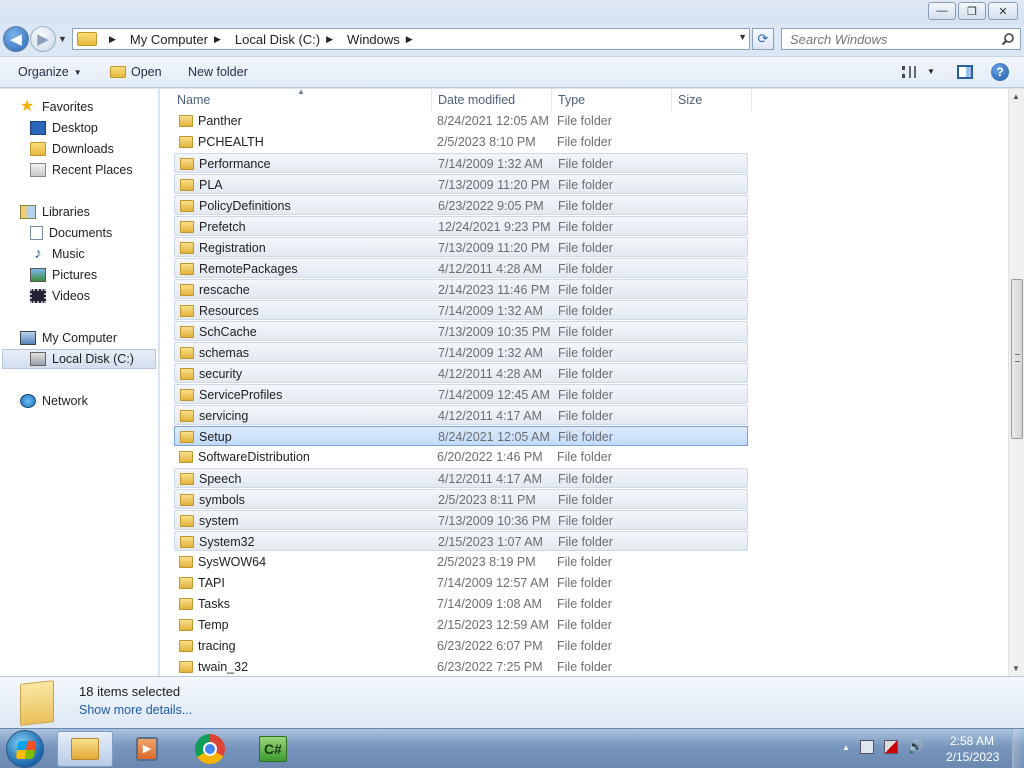 The height and width of the screenshot is (768, 1024). I want to click on file-row: Prefetch 12/24/2021 9:23 PM File folder, so click(461, 226).